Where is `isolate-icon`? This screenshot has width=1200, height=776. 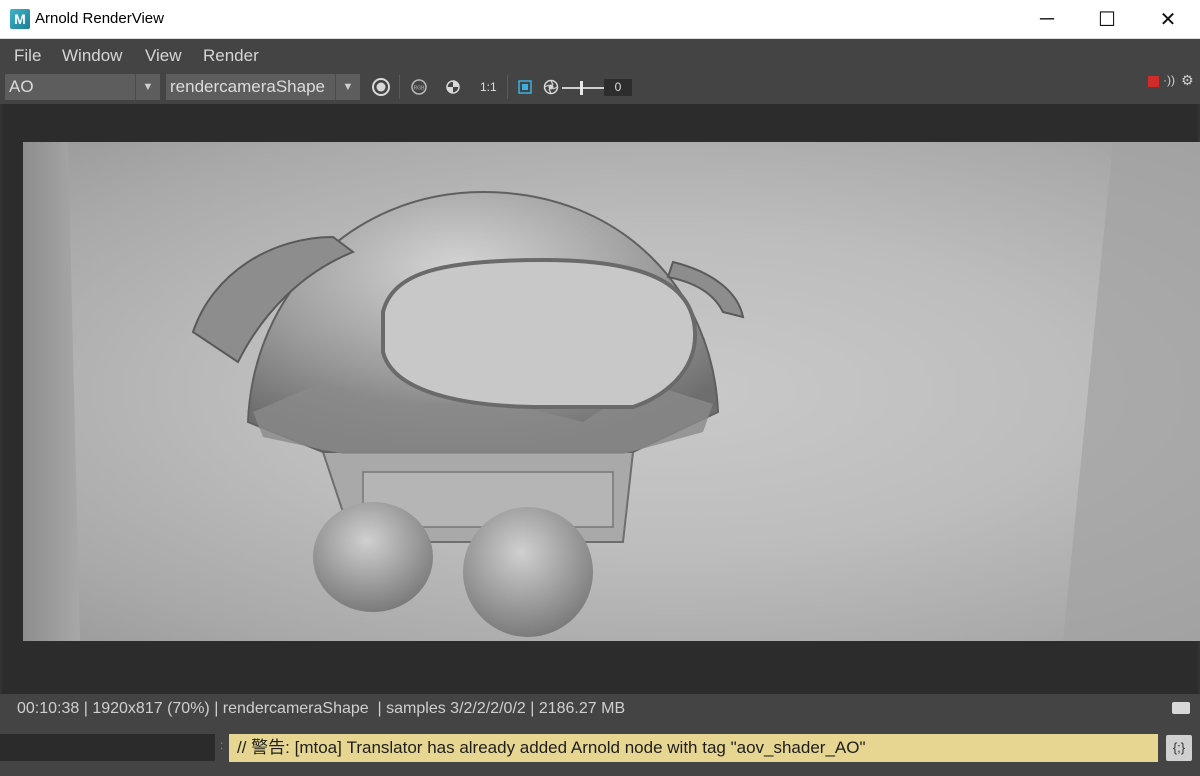
isolate-icon is located at coordinates (453, 87).